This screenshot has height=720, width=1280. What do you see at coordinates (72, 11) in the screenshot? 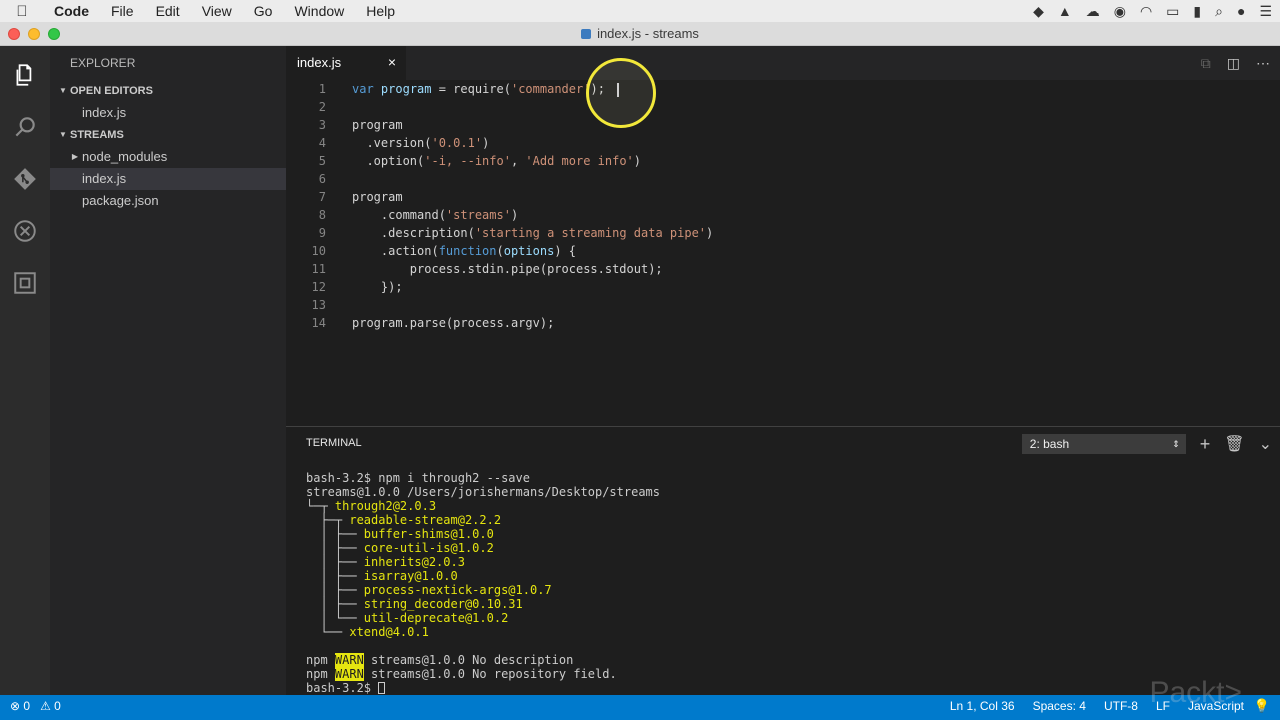
I see `menu-app: Code` at bounding box center [72, 11].